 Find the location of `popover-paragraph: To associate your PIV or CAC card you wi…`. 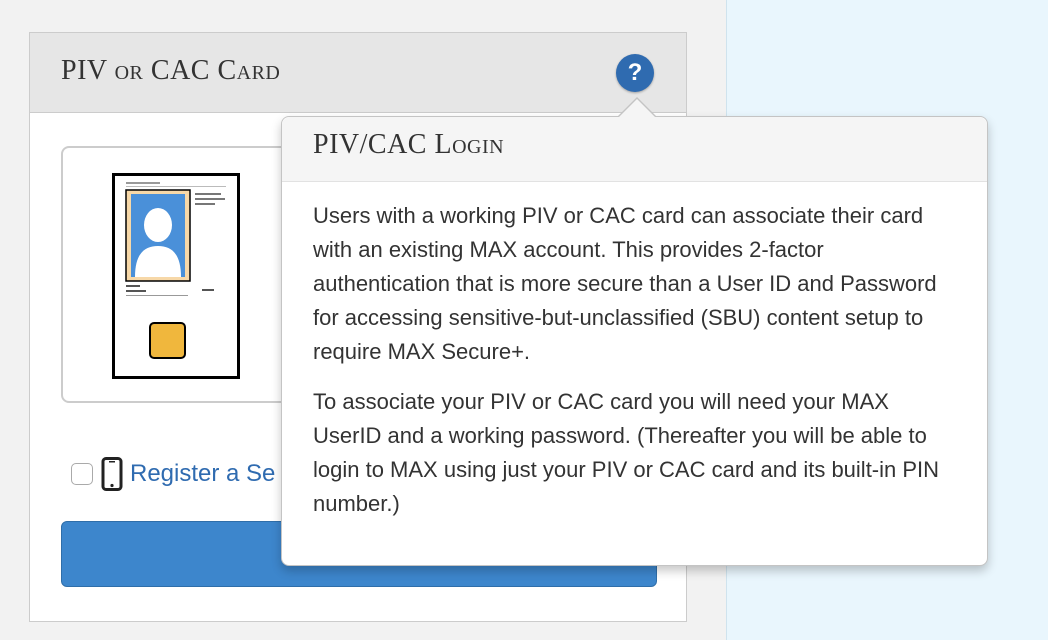

popover-paragraph: To associate your PIV or CAC card you wi… is located at coordinates (626, 452).